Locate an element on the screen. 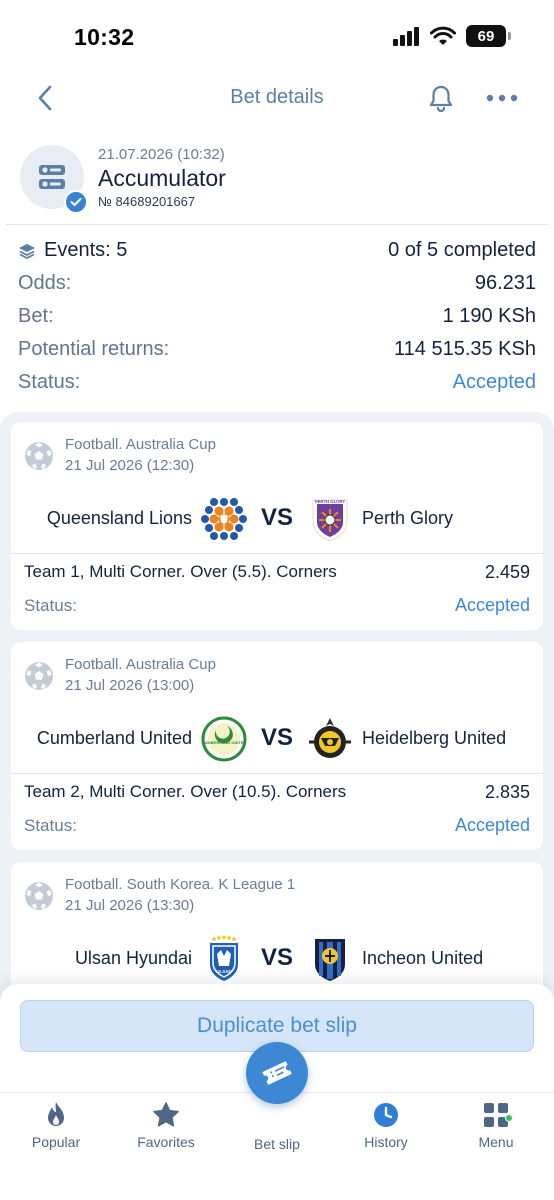 Image resolution: width=554 pixels, height=1200 pixels. bet-number: № 84689201667 is located at coordinates (147, 201).